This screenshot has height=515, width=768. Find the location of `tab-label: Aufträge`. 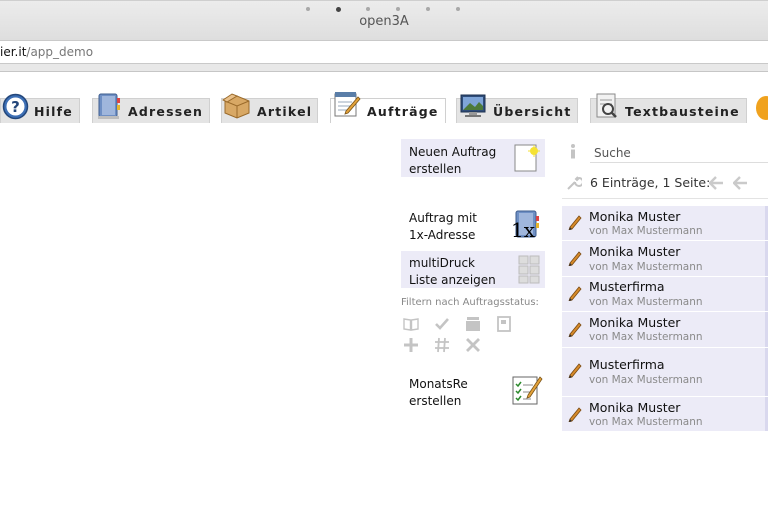

tab-label: Aufträge is located at coordinates (403, 111).